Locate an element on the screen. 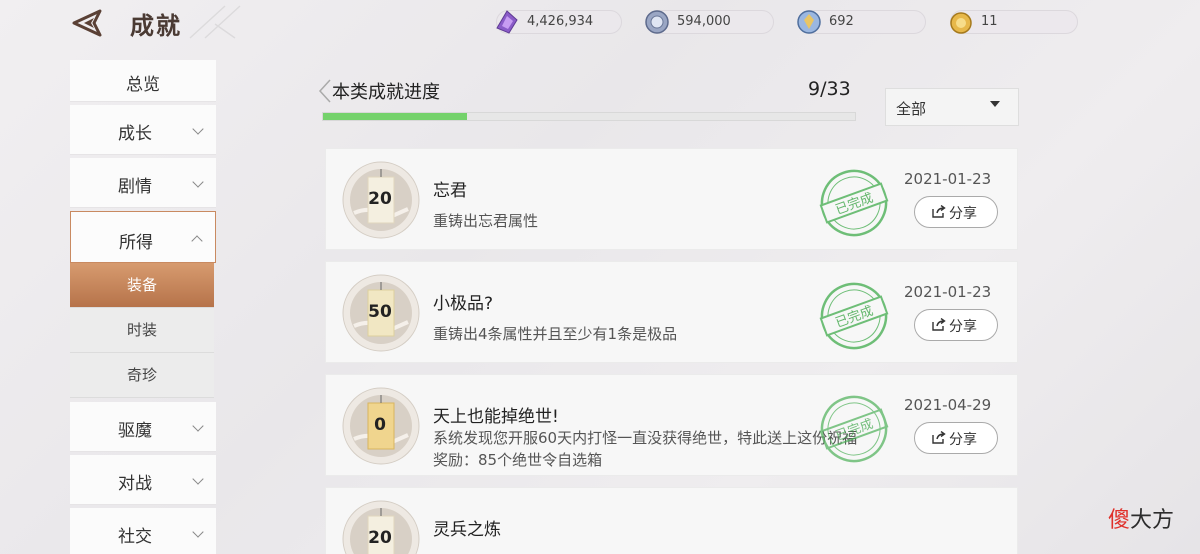  title-decoration-icon is located at coordinates (215, 22).